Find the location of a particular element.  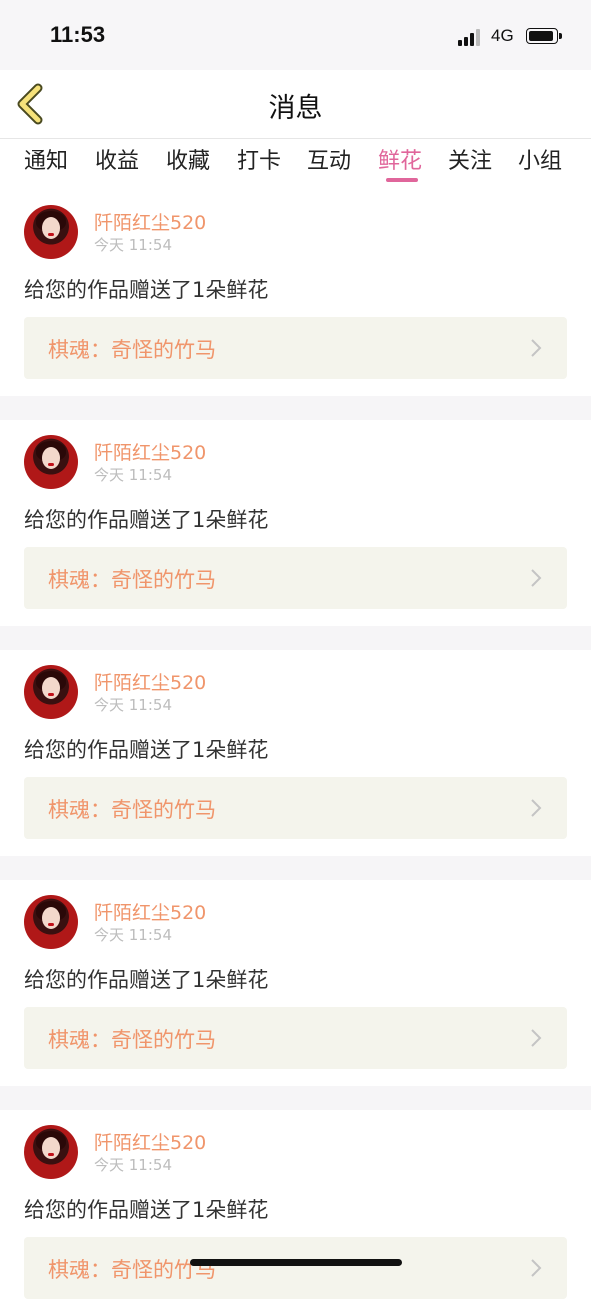

tab-interaction: 互动 is located at coordinates (329, 159).